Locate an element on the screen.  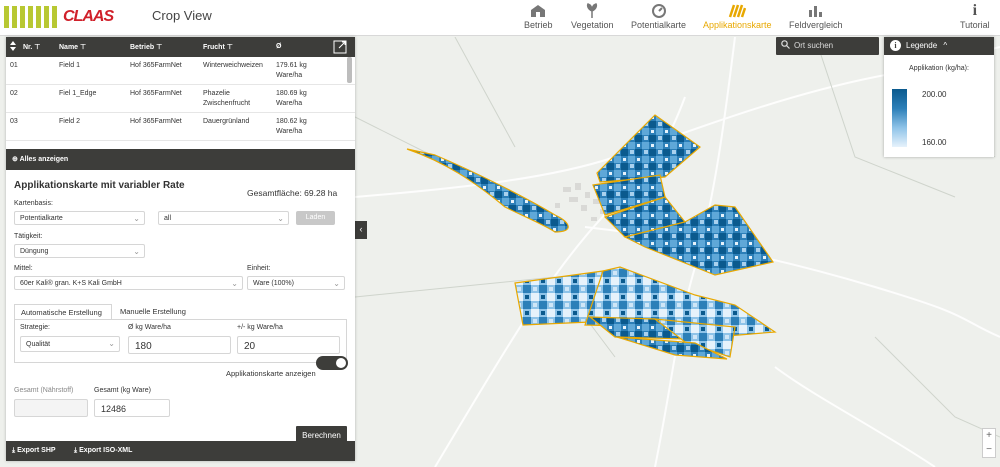
export-iso-button: ⤓ Export ISO-XML is located at coordinates (103, 451).